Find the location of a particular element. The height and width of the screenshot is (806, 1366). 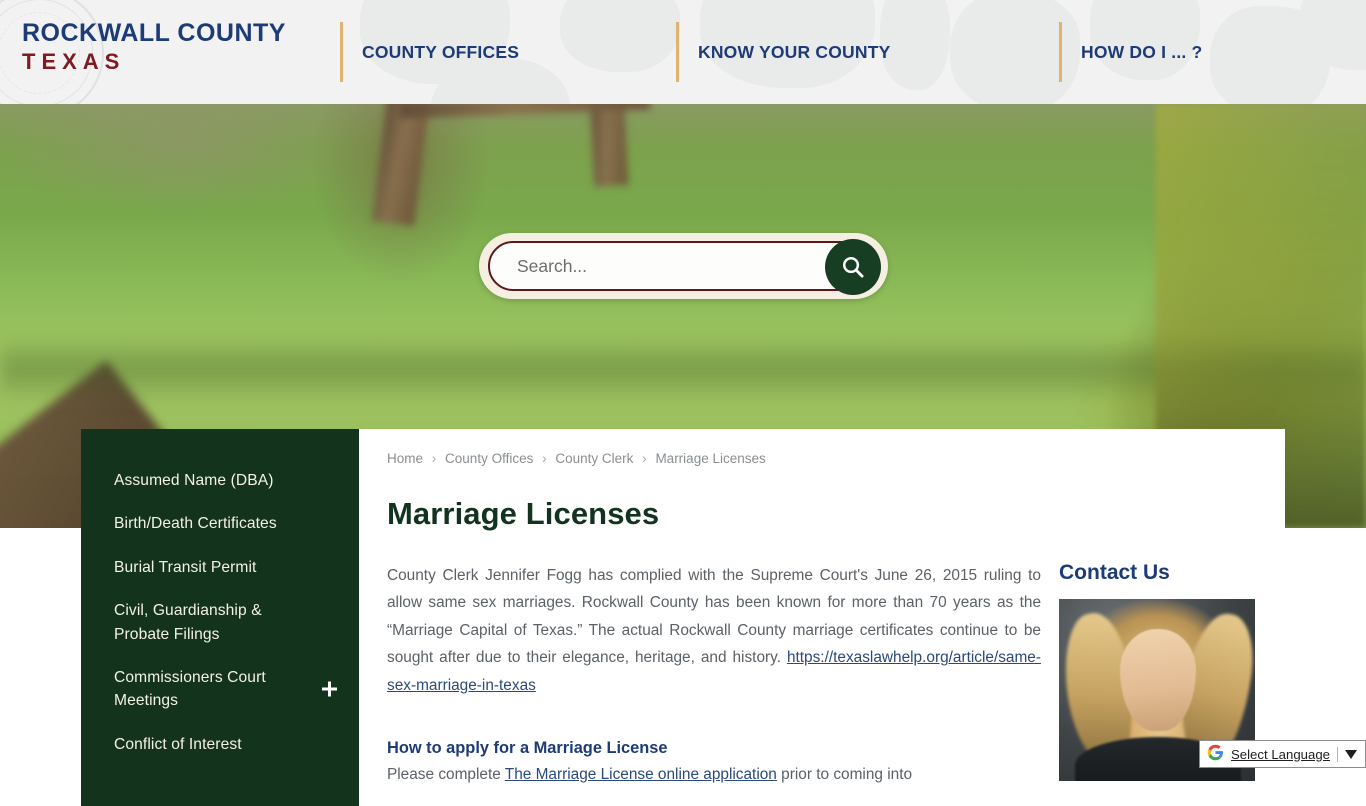

breadcrumb-item-county-clerk: County Clerk is located at coordinates (594, 458).